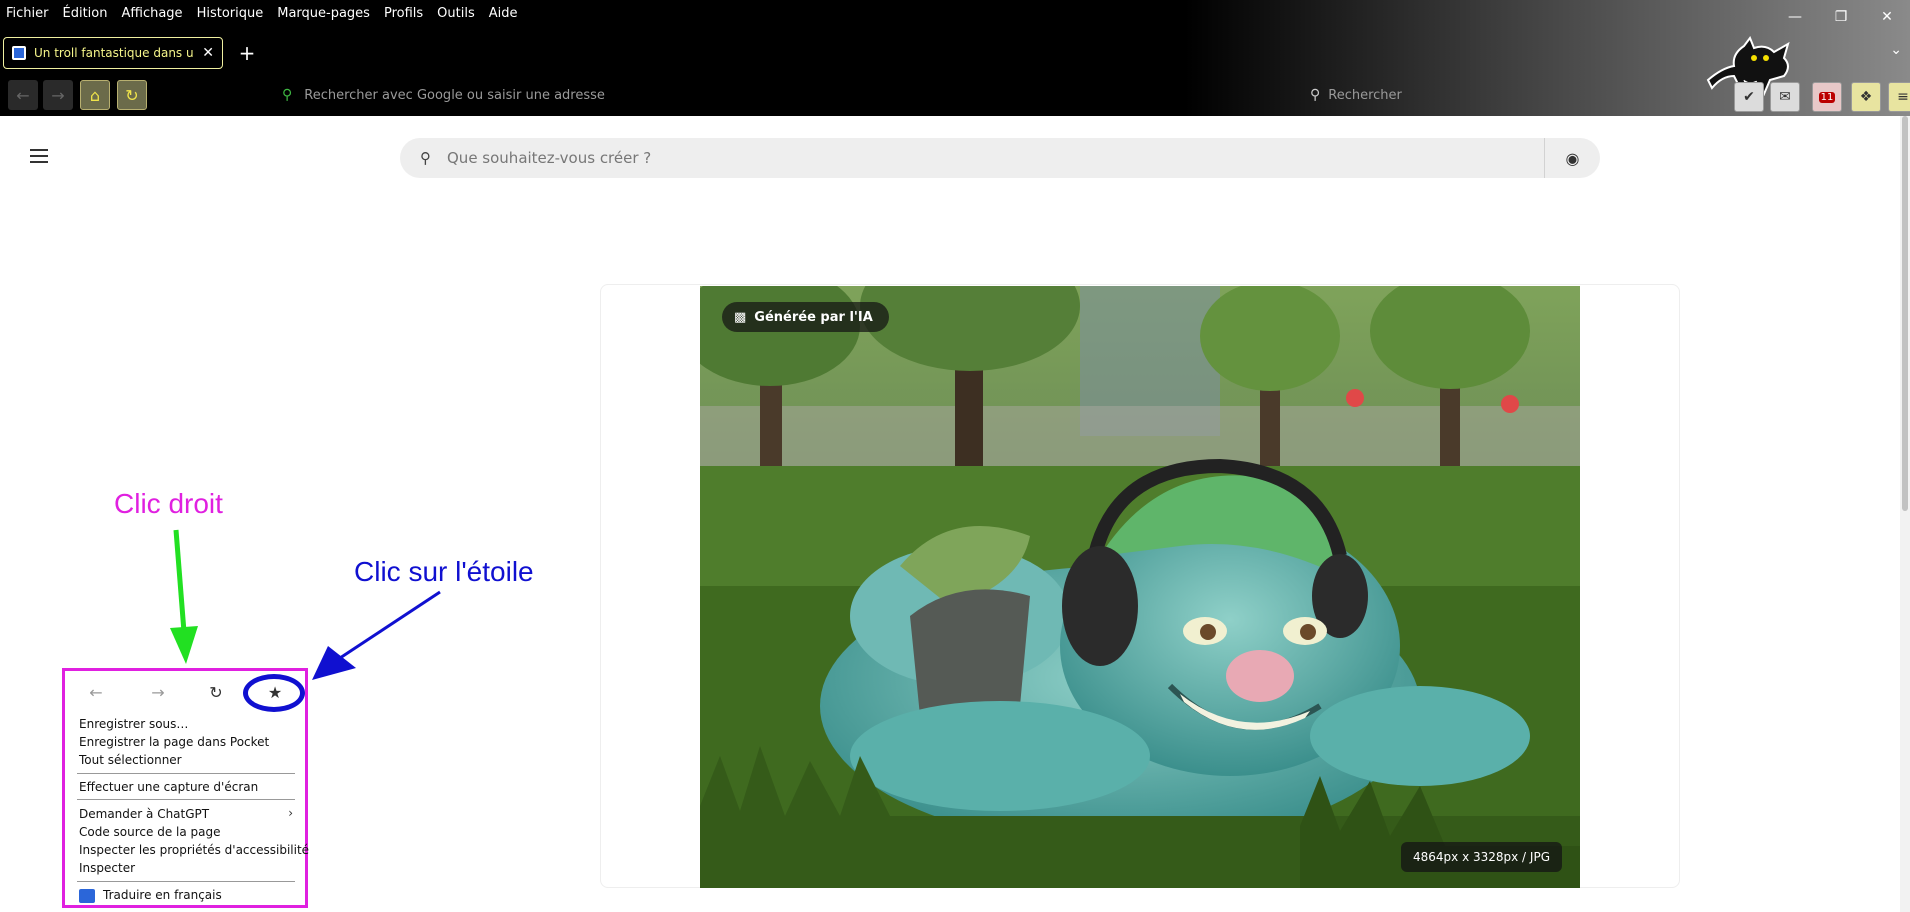 The image size is (1910, 912). What do you see at coordinates (1866, 97) in the screenshot?
I see `extension-puzzle-icon: ❖` at bounding box center [1866, 97].